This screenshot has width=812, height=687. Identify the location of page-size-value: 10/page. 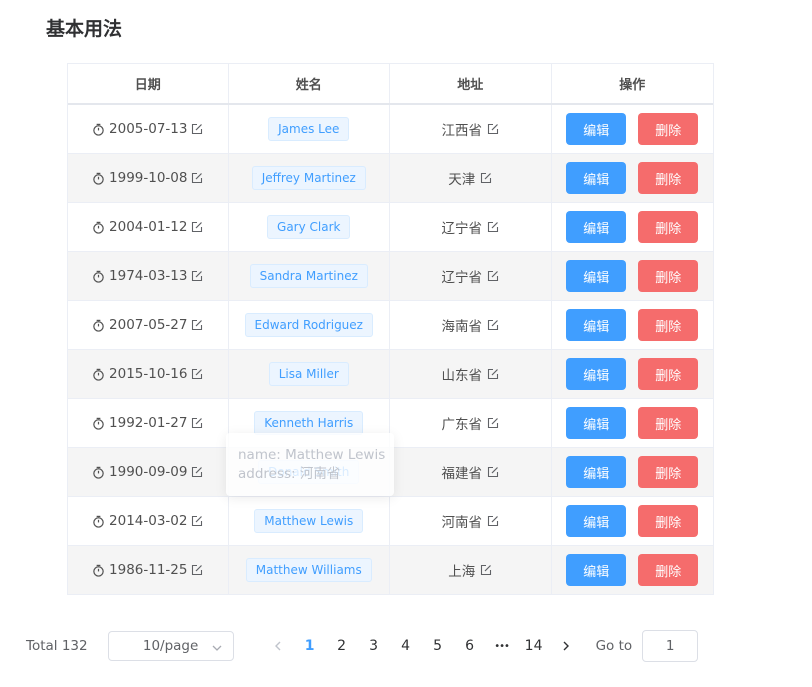
(170, 646).